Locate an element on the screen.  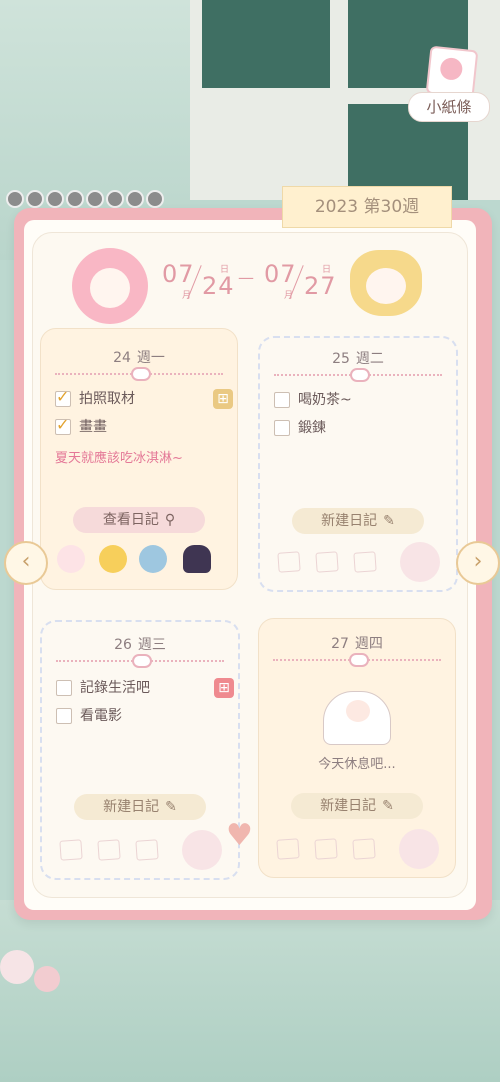
heart-sticker-icon: ♥ is located at coordinates (239, 835).